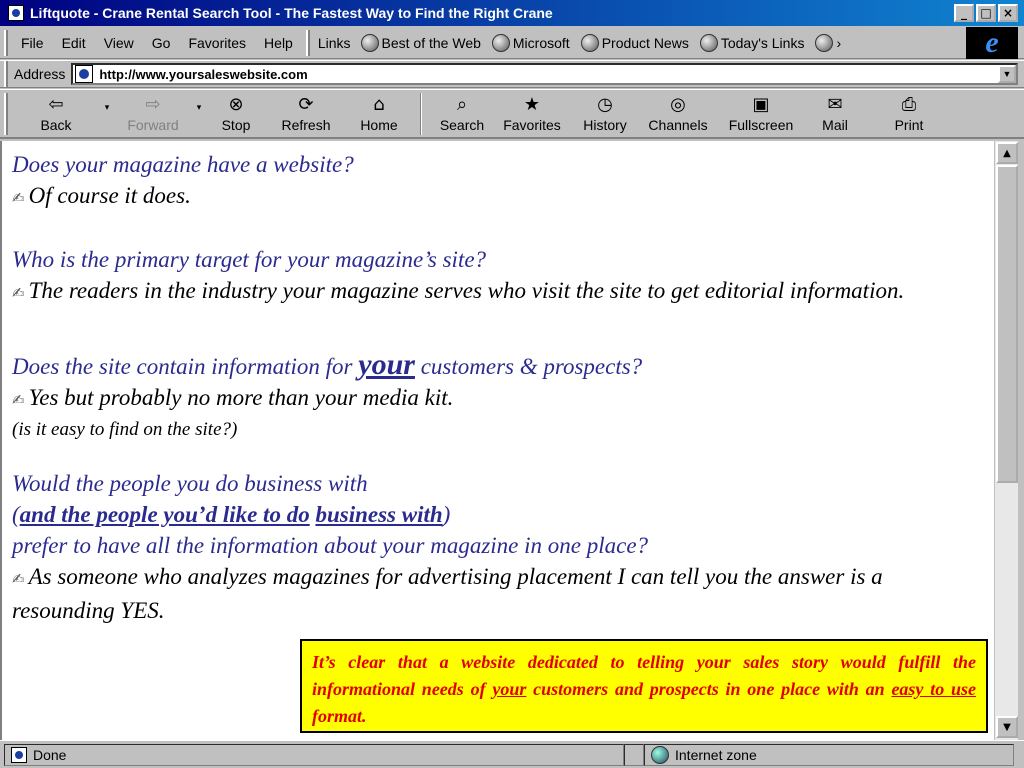 This screenshot has height=768, width=1024. I want to click on link-microsoft: Microsoft, so click(532, 42).